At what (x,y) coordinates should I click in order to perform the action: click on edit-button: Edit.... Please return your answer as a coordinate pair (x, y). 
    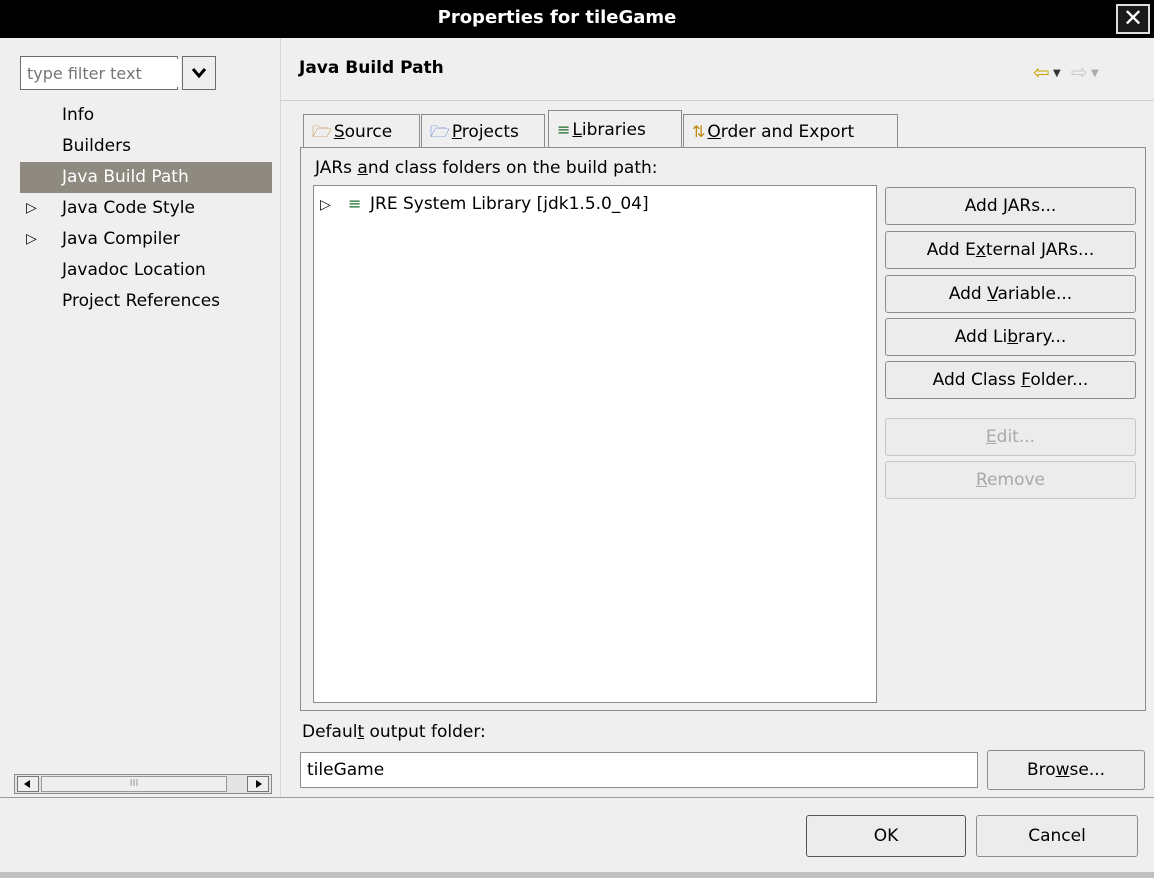
    Looking at the image, I should click on (1010, 437).